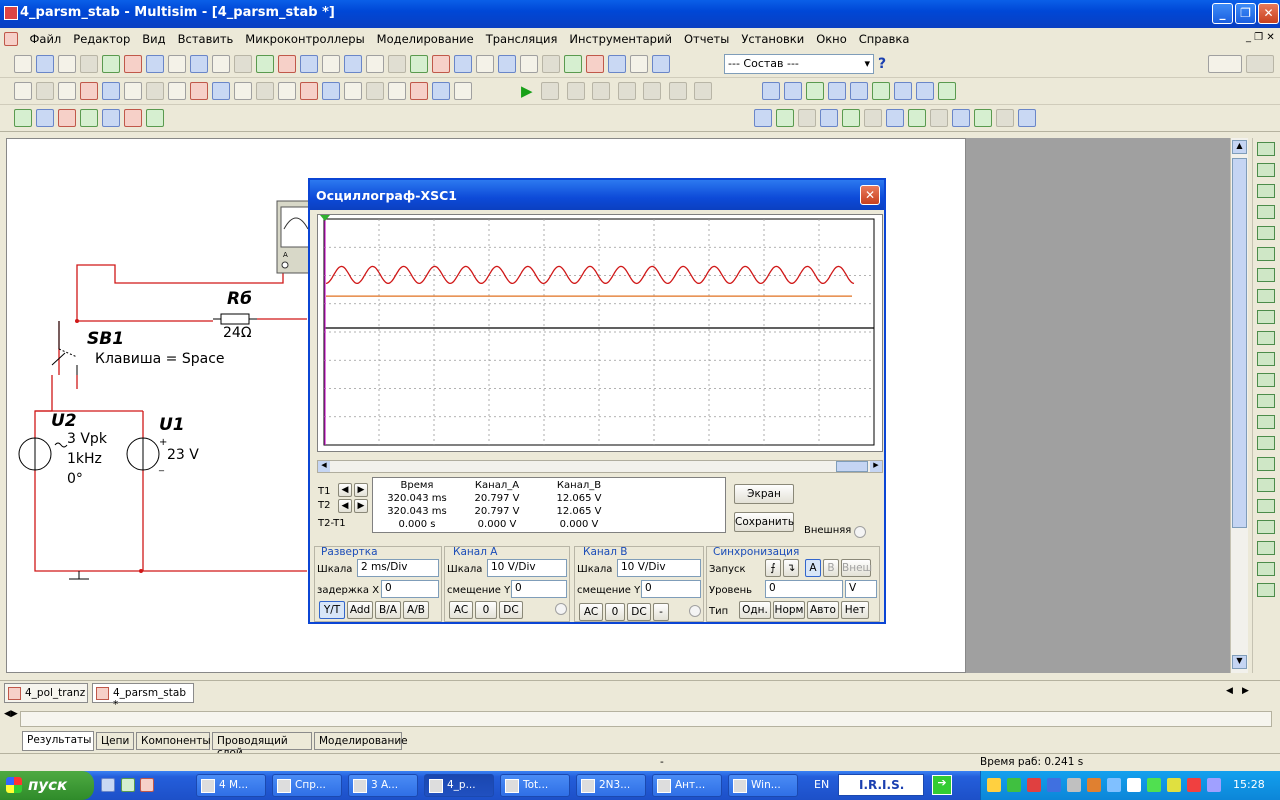 Image resolution: width=1280 pixels, height=800 pixels. I want to click on menu-item-6: Трансляция, so click(522, 37).